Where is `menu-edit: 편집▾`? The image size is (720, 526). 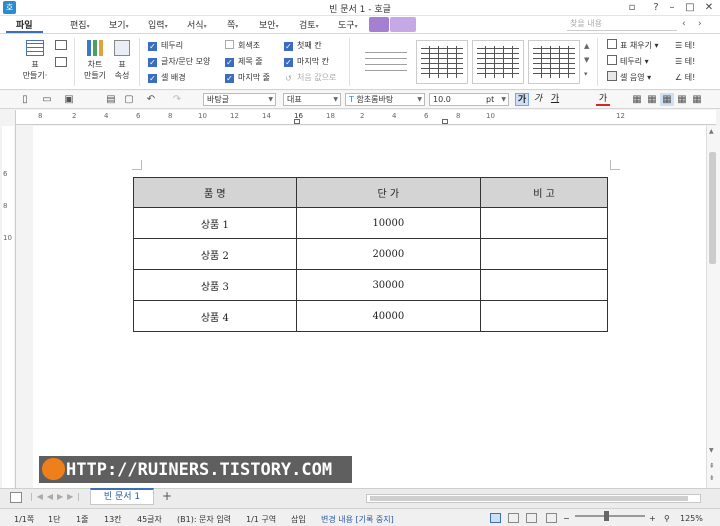
menu-edit: 편집▾ is located at coordinates (80, 24).